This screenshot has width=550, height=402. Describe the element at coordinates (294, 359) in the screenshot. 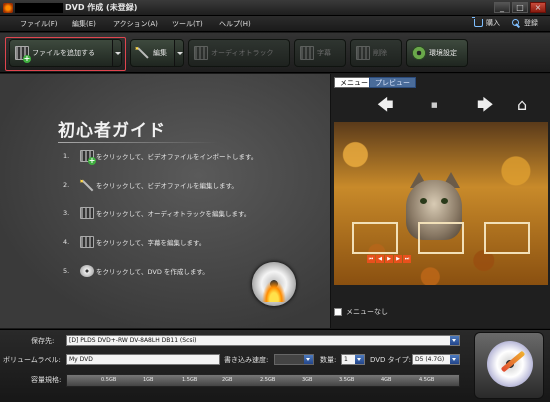

I see `write-speed-select` at that location.